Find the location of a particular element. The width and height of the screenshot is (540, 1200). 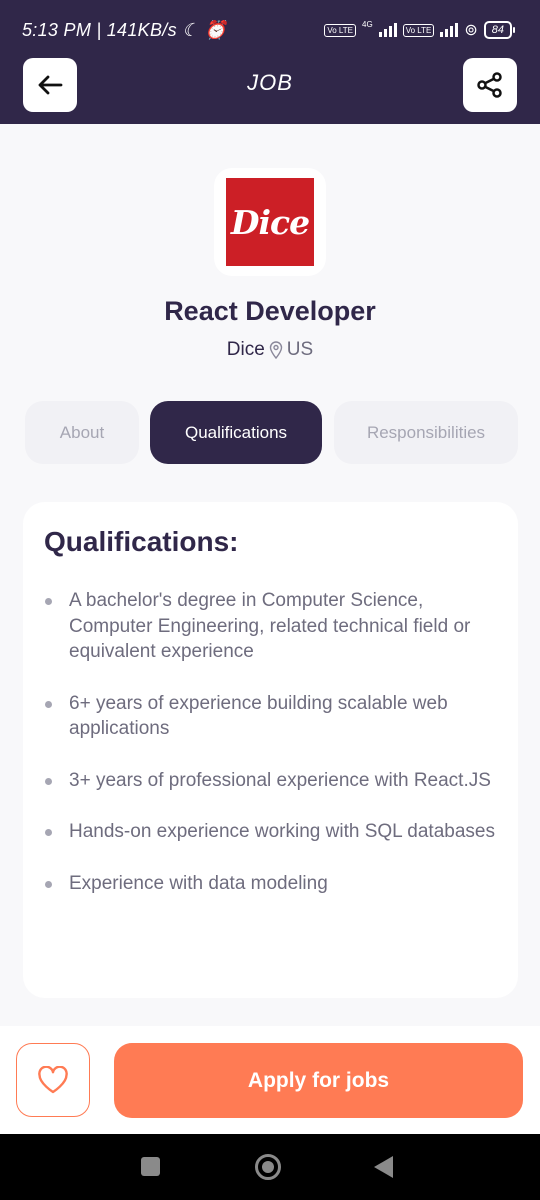

battery-indicator: 84 is located at coordinates (499, 30).